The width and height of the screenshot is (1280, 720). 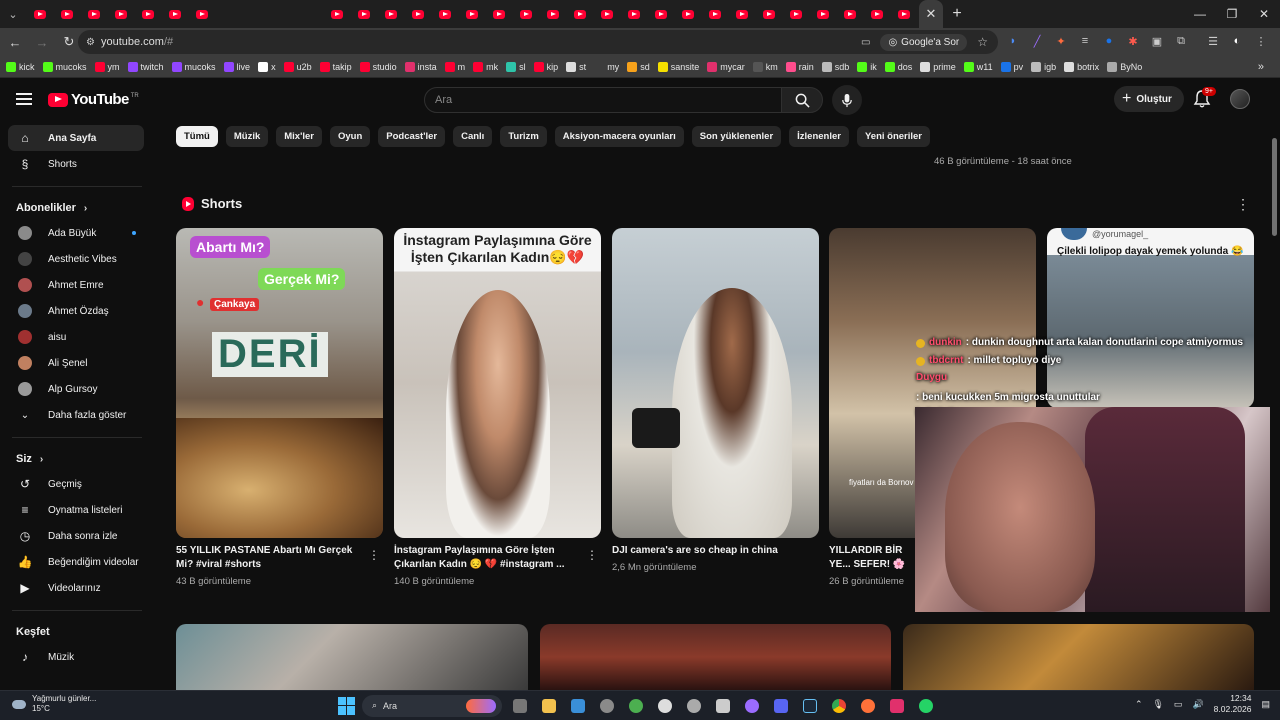 I want to click on sidebar-item: § Shorts, so click(x=76, y=164).